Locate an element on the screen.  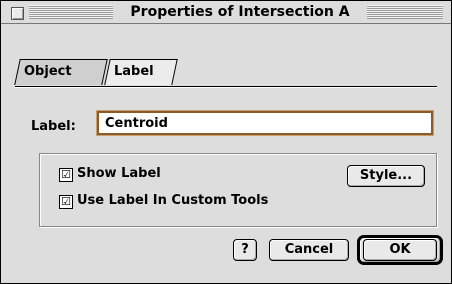
label-field-caption: Label: is located at coordinates (53, 126).